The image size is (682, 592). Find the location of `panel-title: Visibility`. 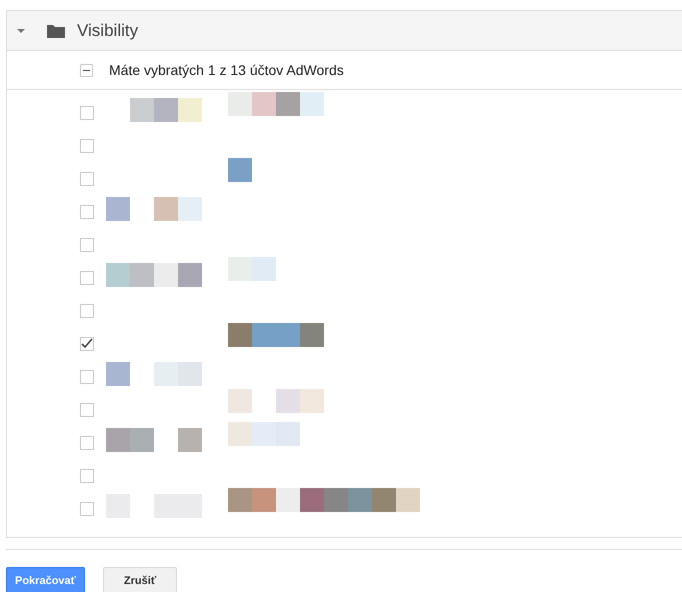

panel-title: Visibility is located at coordinates (107, 31).